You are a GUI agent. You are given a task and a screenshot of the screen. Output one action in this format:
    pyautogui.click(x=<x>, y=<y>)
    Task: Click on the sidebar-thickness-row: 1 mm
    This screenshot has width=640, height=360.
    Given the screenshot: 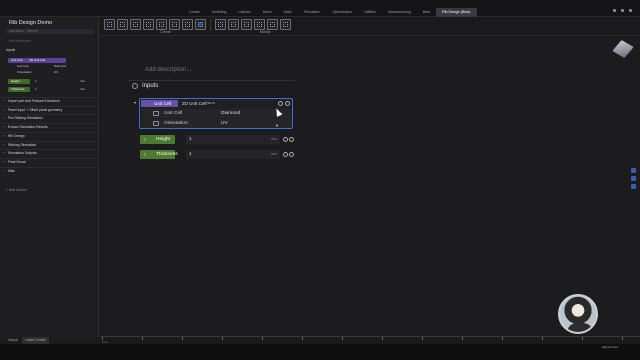 What is the action you would take?
    pyautogui.click(x=62, y=89)
    